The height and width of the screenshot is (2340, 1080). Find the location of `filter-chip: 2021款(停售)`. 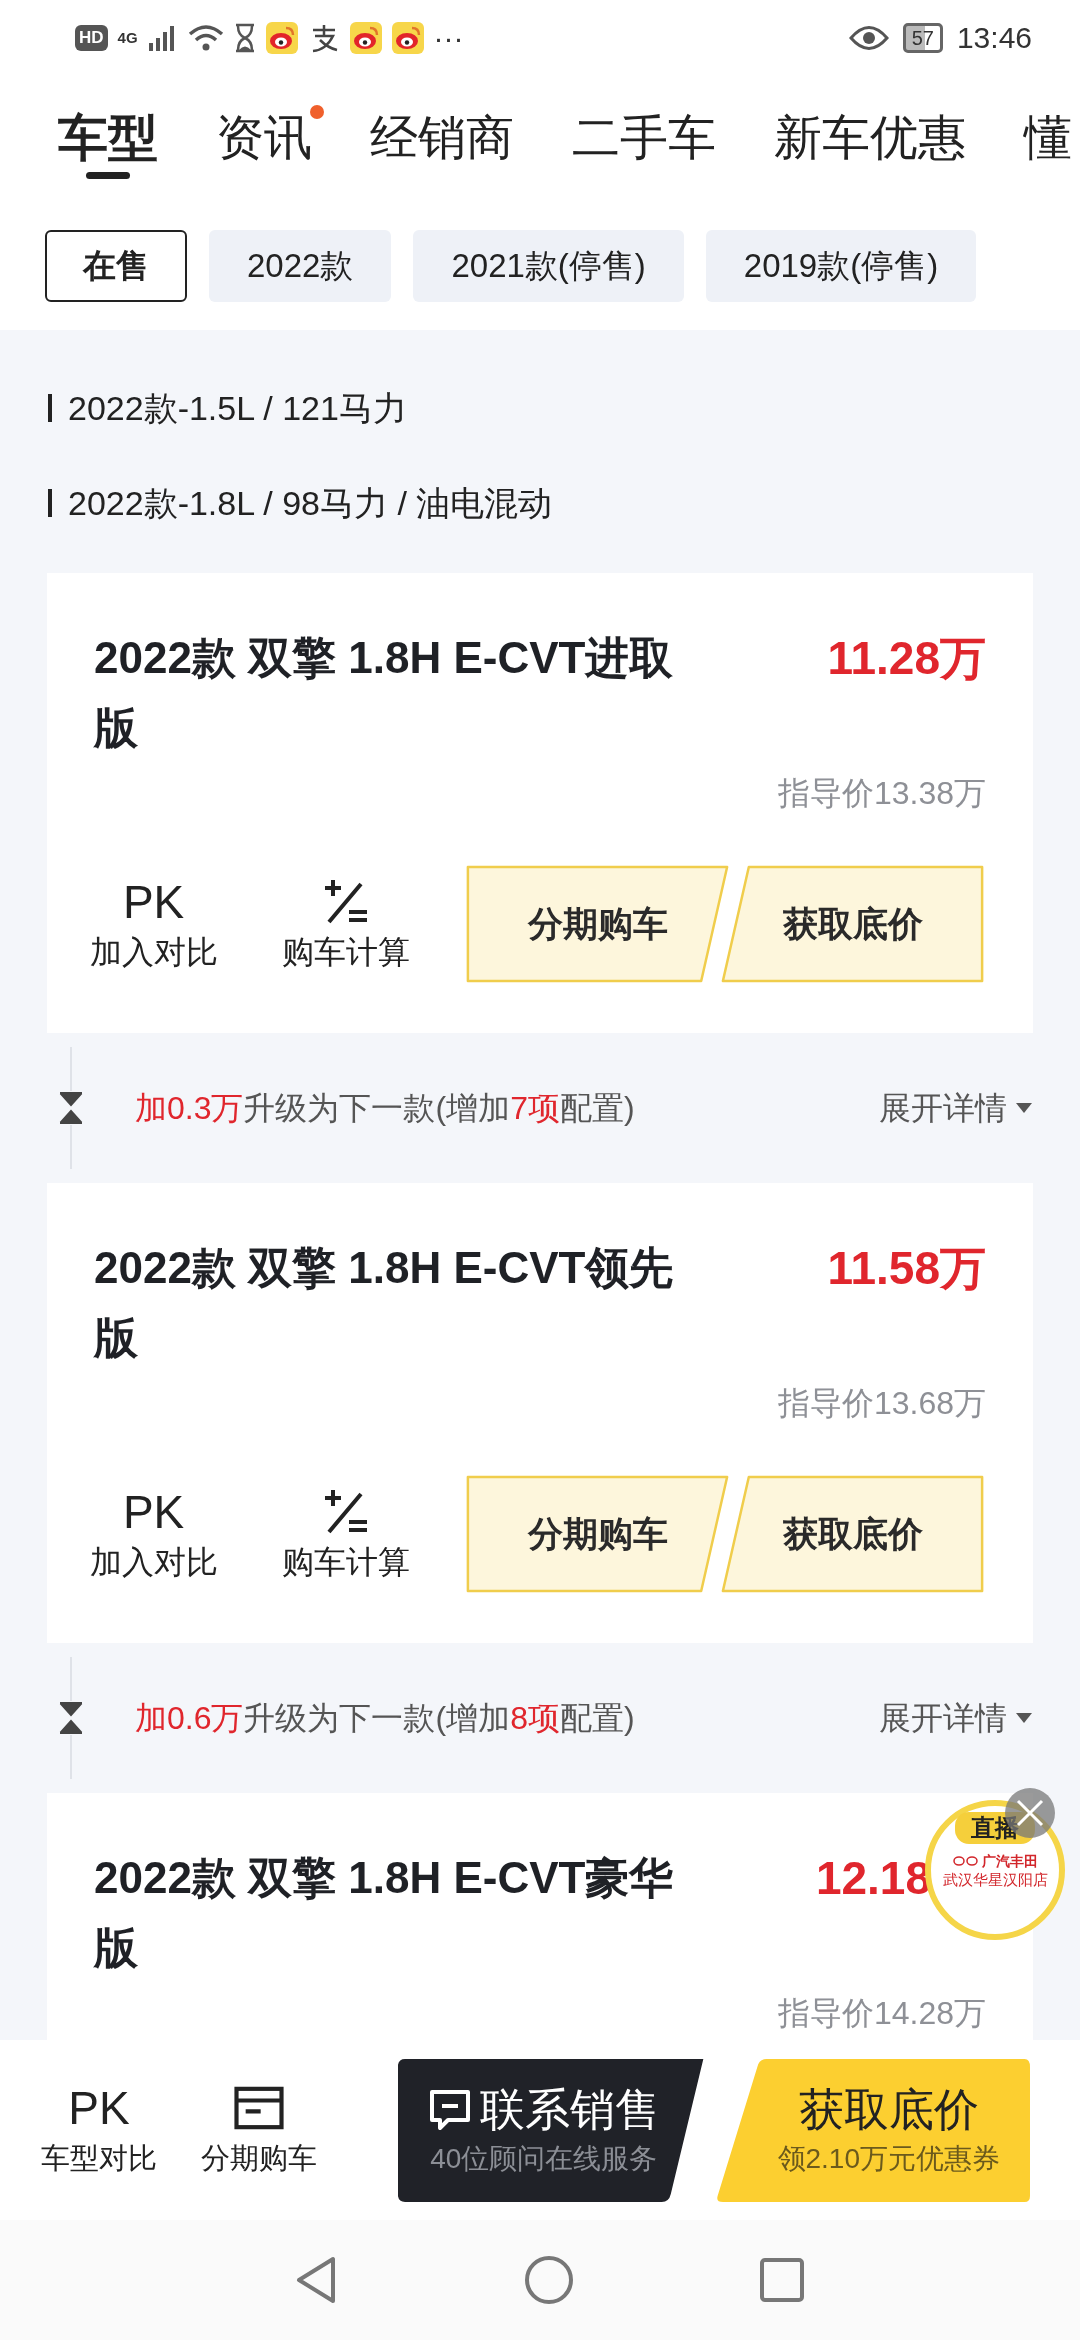

filter-chip: 2021款(停售) is located at coordinates (548, 266).